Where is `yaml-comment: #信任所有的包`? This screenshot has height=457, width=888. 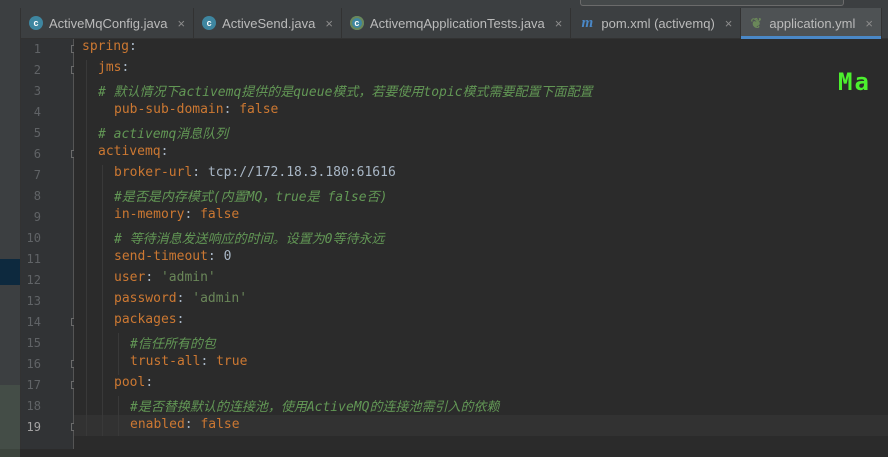
yaml-comment: #信任所有的包 is located at coordinates (173, 344).